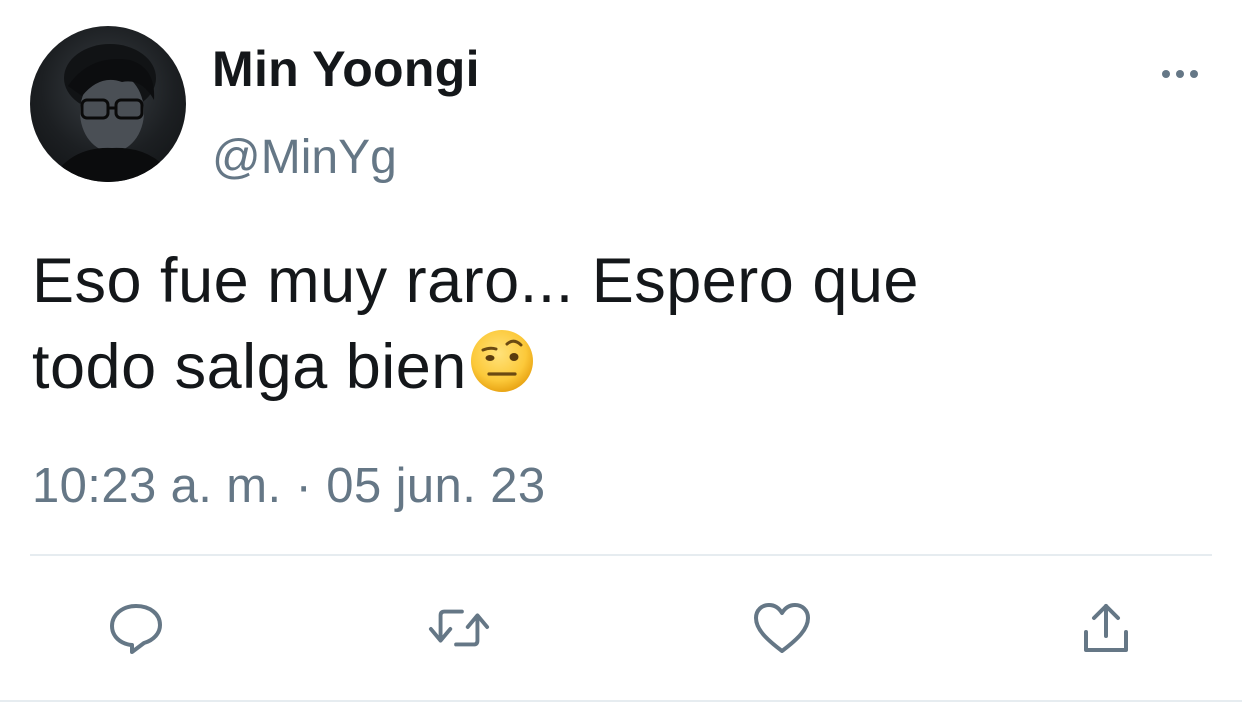 The width and height of the screenshot is (1242, 720). What do you see at coordinates (249, 367) in the screenshot?
I see `tweet-text-line-2-text: todo salga bien` at bounding box center [249, 367].